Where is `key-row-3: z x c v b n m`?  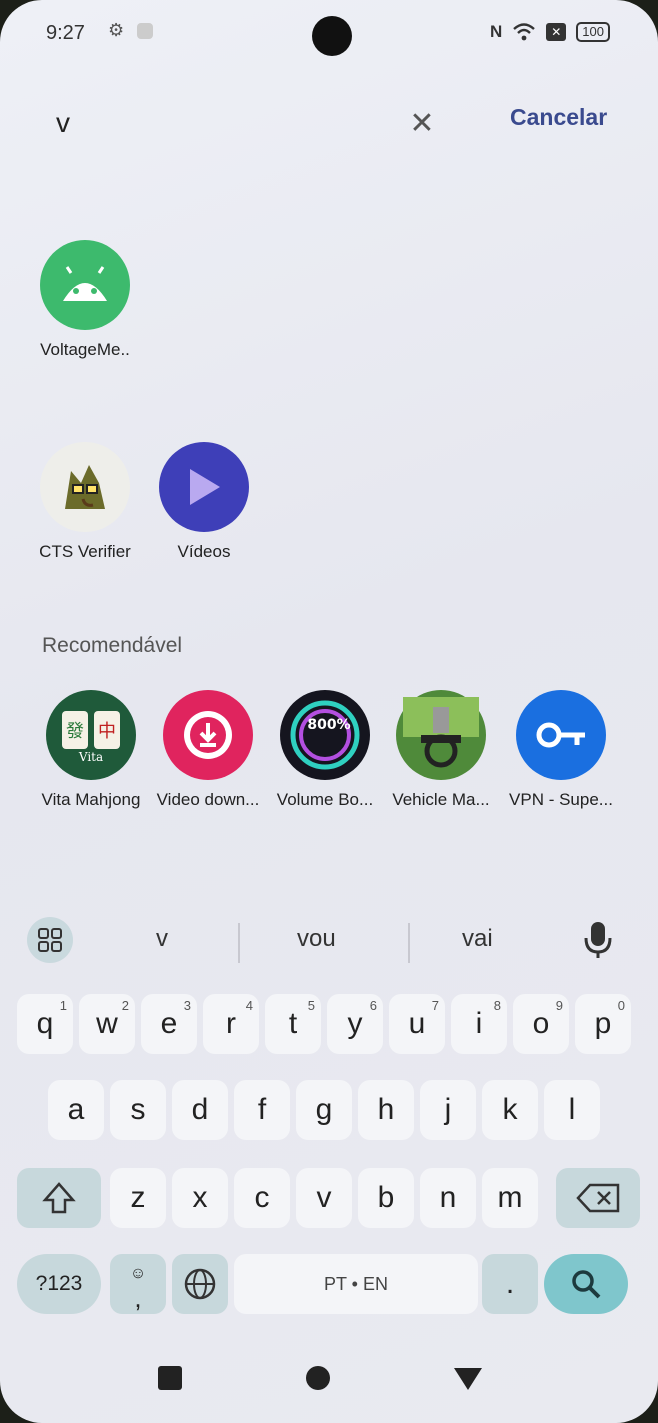 key-row-3: z x c v b n m is located at coordinates (329, 1203).